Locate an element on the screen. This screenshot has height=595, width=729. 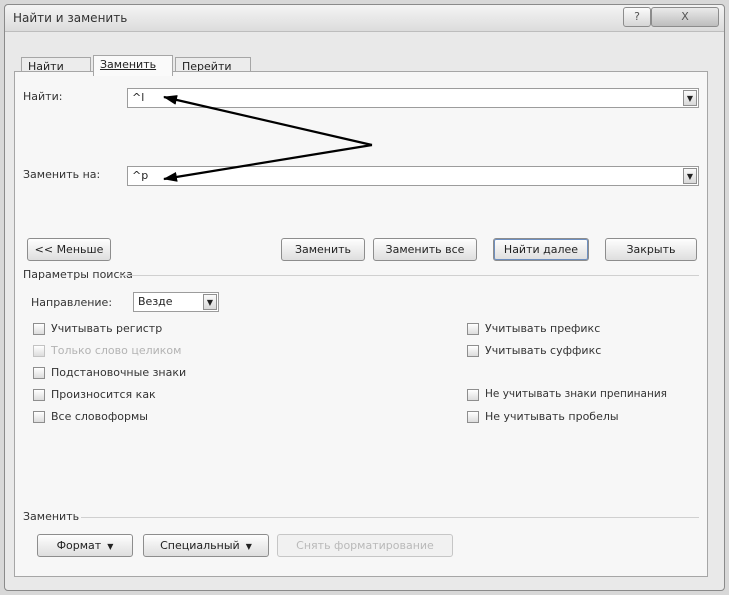
sounds-like-checkbox: Произносится как is located at coordinates (143, 396).